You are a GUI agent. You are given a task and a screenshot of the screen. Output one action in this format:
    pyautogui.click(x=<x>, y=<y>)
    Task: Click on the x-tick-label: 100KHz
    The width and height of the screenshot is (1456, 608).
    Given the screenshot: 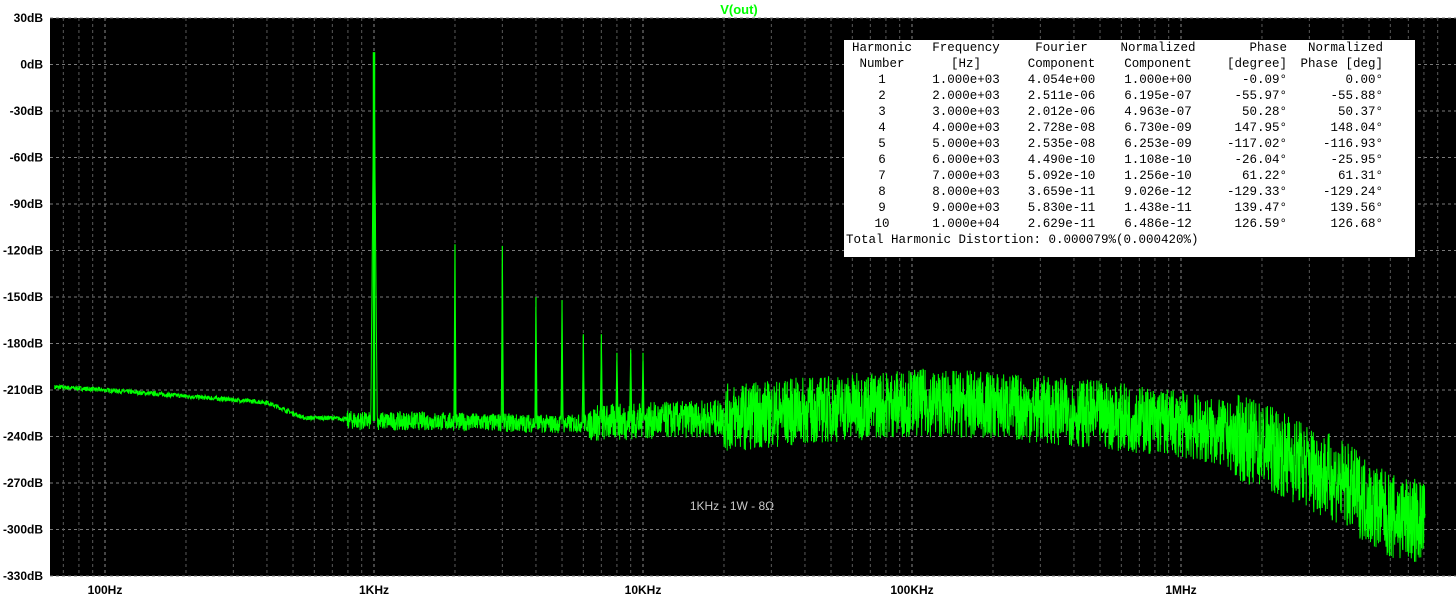 What is the action you would take?
    pyautogui.click(x=911, y=590)
    